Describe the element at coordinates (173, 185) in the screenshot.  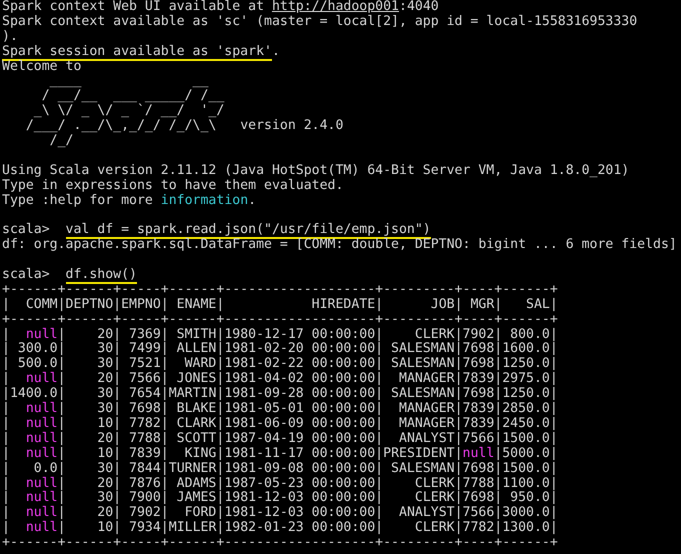
I see `output-text: Type in expressions to have them evaluated.` at that location.